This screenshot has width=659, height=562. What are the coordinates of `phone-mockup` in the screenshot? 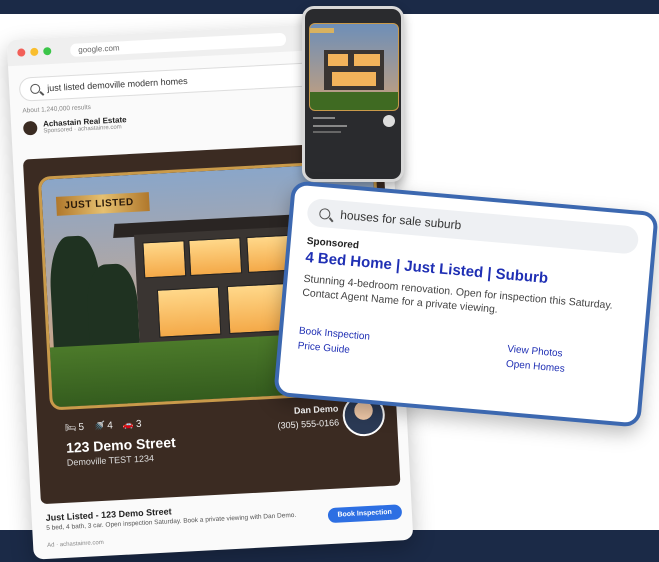 It's located at (353, 94).